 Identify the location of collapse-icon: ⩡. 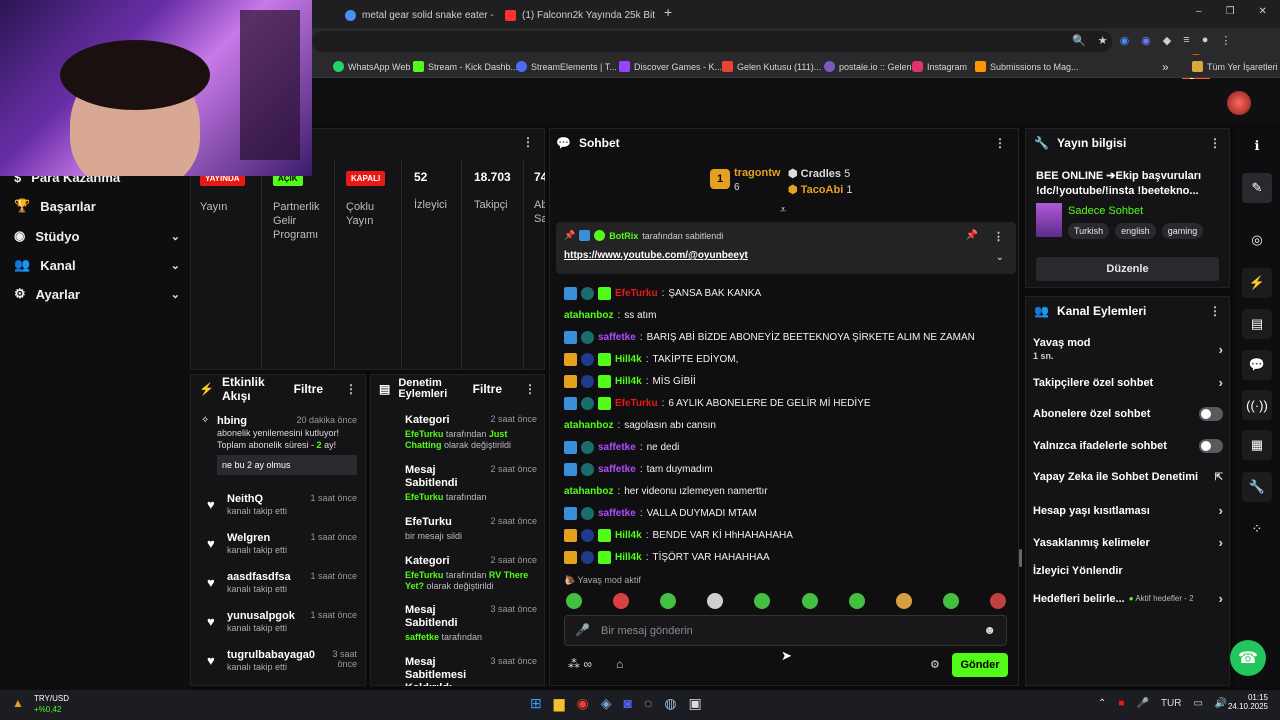
(783, 210).